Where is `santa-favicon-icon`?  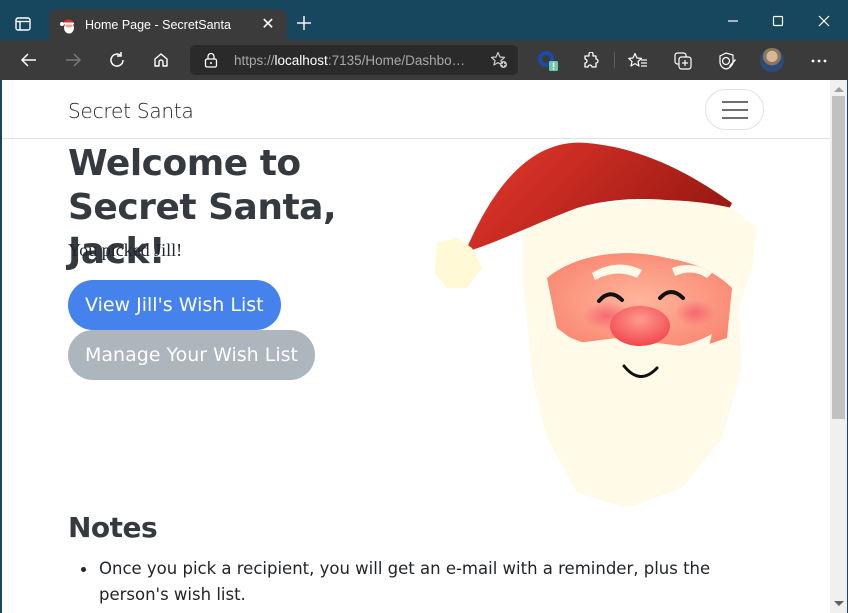 santa-favicon-icon is located at coordinates (68, 25).